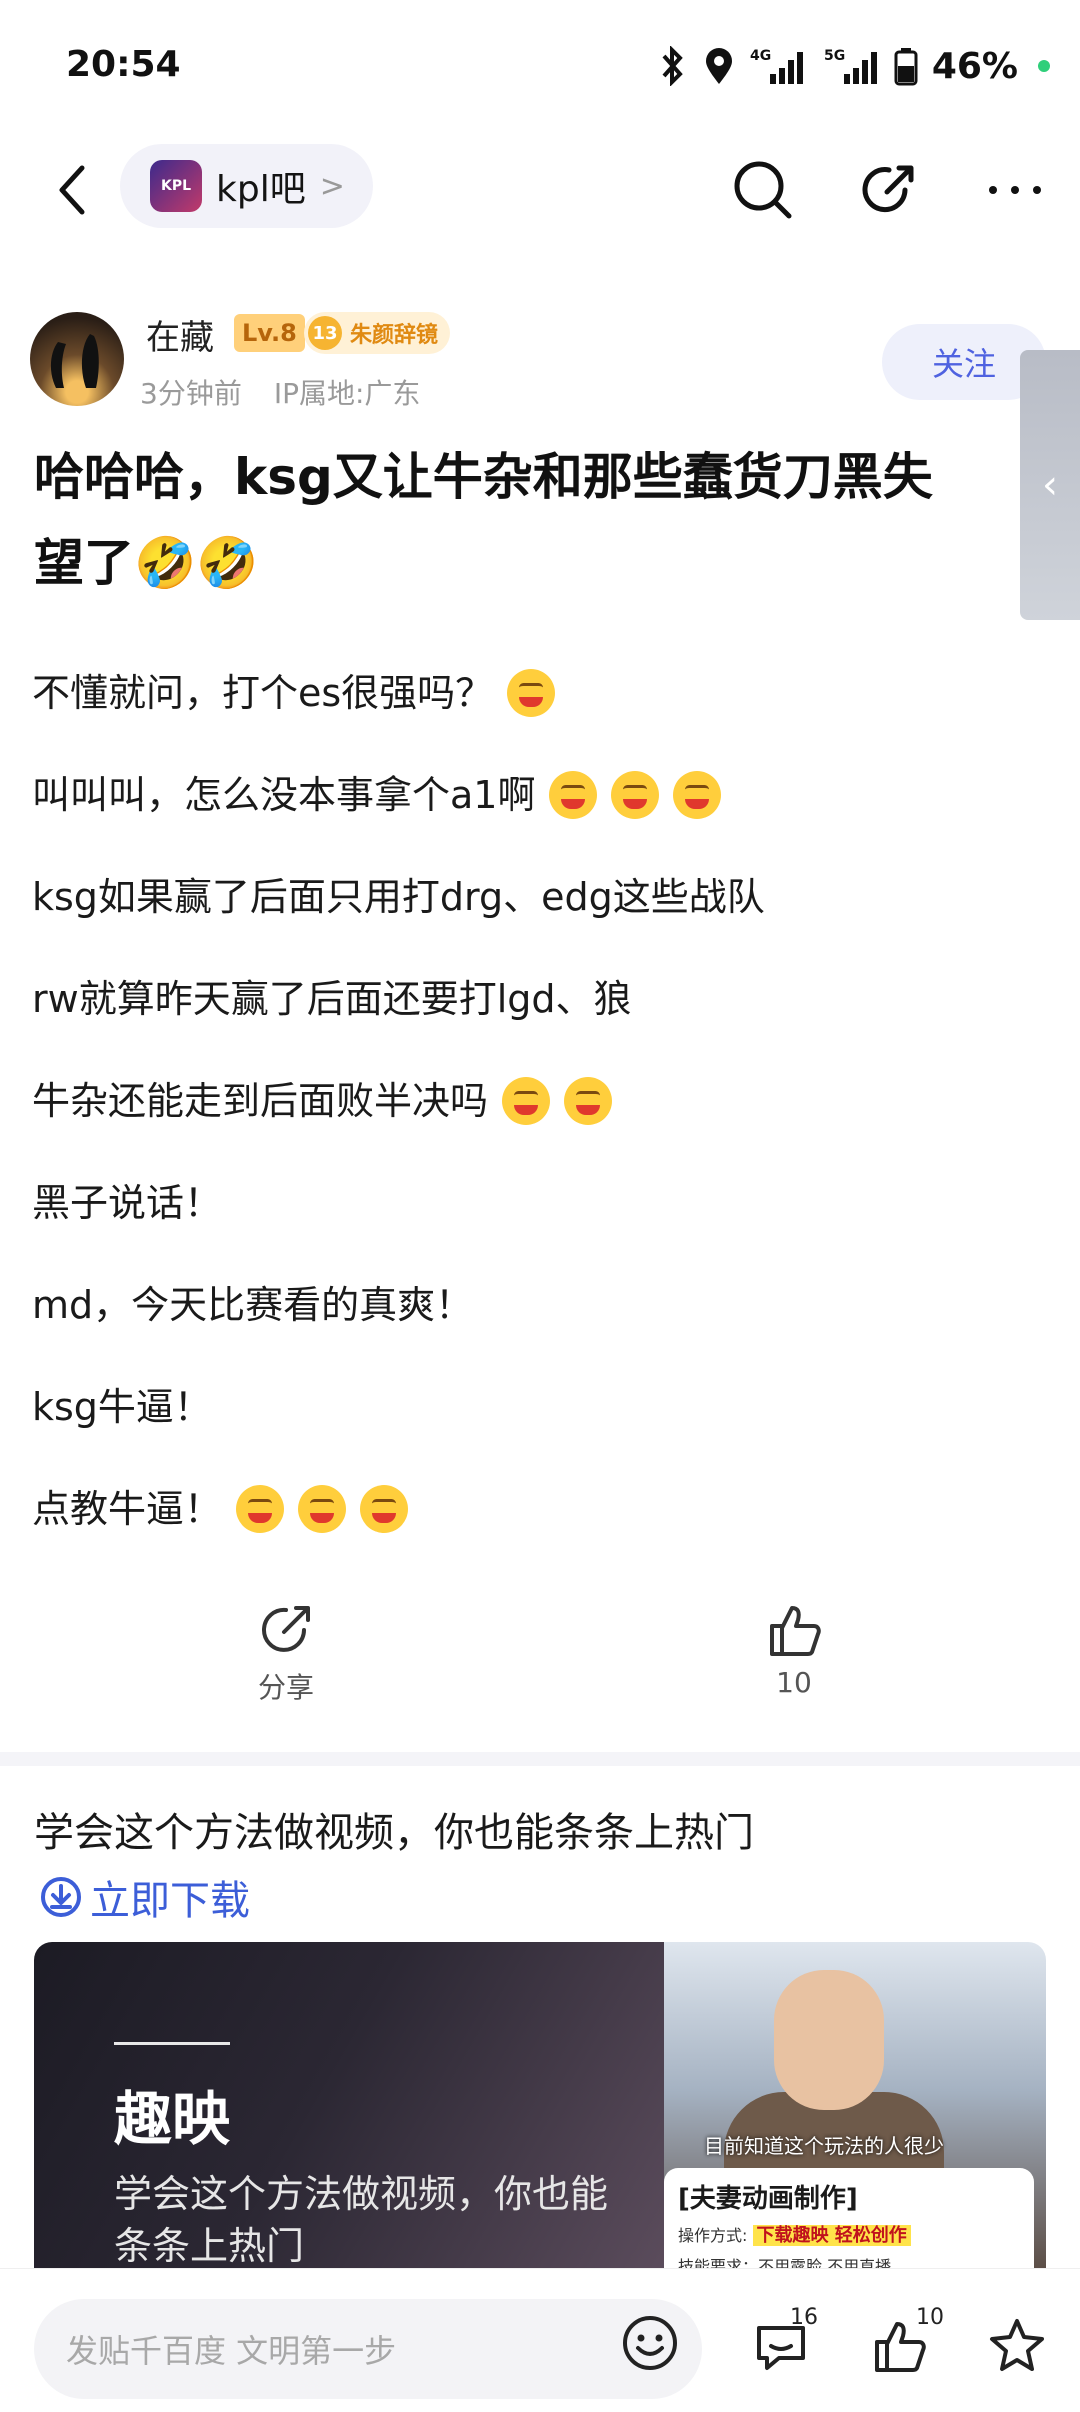 The height and width of the screenshot is (2412, 1080). I want to click on back-button, so click(72, 190).